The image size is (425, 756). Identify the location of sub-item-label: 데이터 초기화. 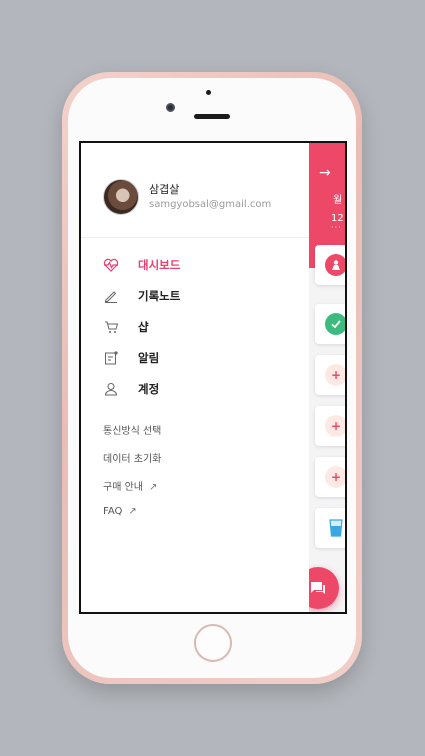
(132, 459).